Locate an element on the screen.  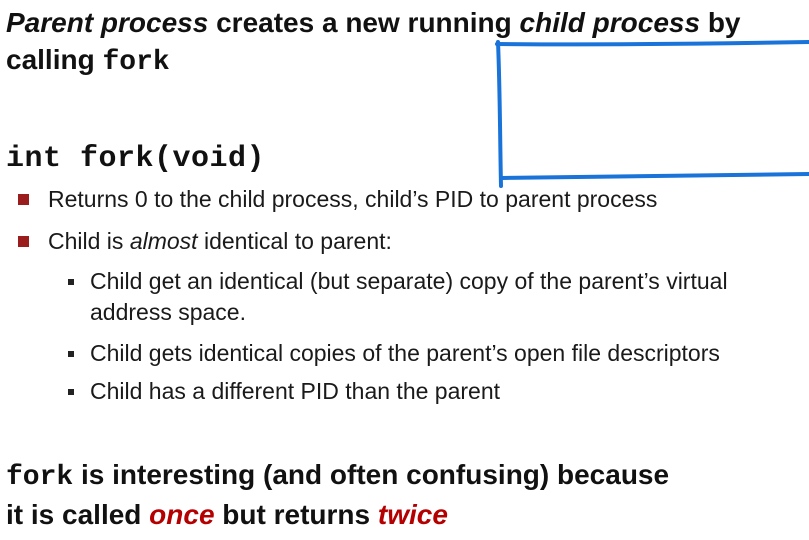
almost-emphasis: almost is located at coordinates (163, 241).